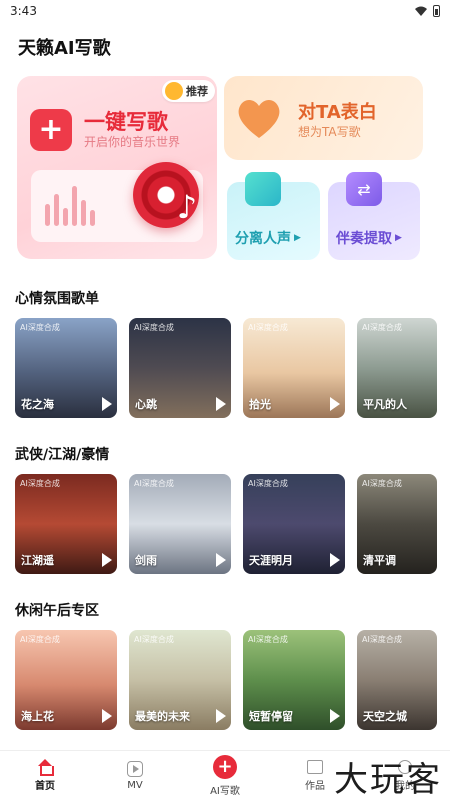 The image size is (450, 800). I want to click on tile-name: 天涯明月, so click(271, 560).